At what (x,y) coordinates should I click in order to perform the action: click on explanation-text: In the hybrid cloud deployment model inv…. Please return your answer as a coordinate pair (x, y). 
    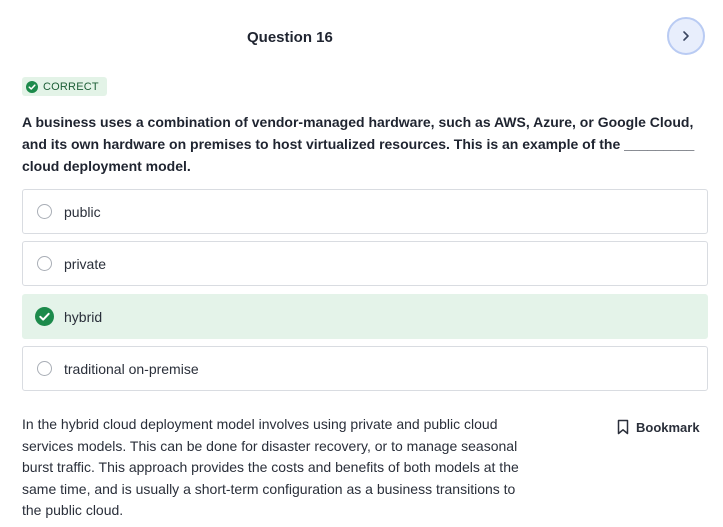
    Looking at the image, I should click on (270, 467).